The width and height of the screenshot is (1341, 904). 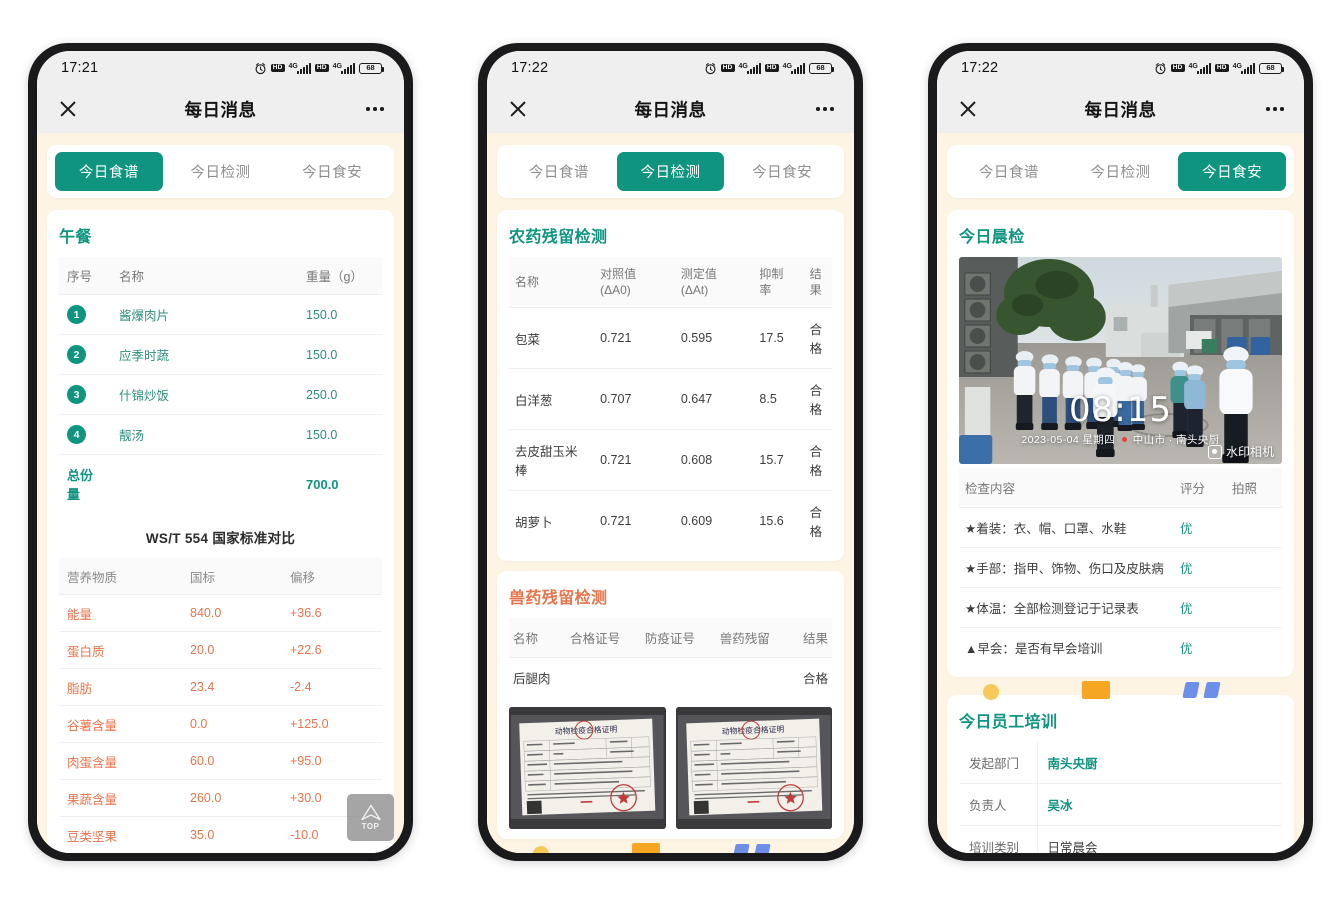 I want to click on table-row: 果蔬含量 260.0 +30.0, so click(x=220, y=798).